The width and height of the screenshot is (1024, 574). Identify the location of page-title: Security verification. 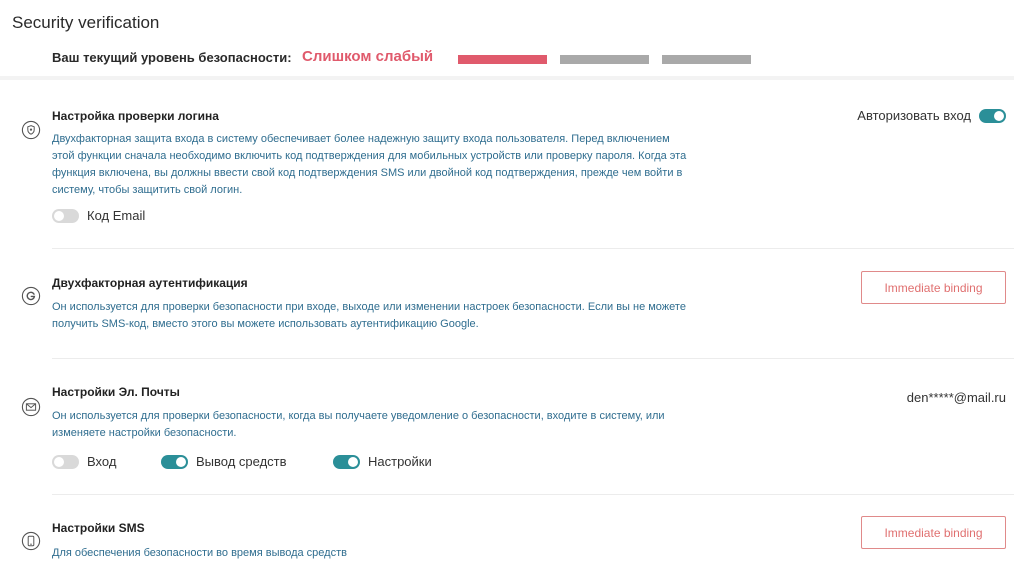
(86, 22).